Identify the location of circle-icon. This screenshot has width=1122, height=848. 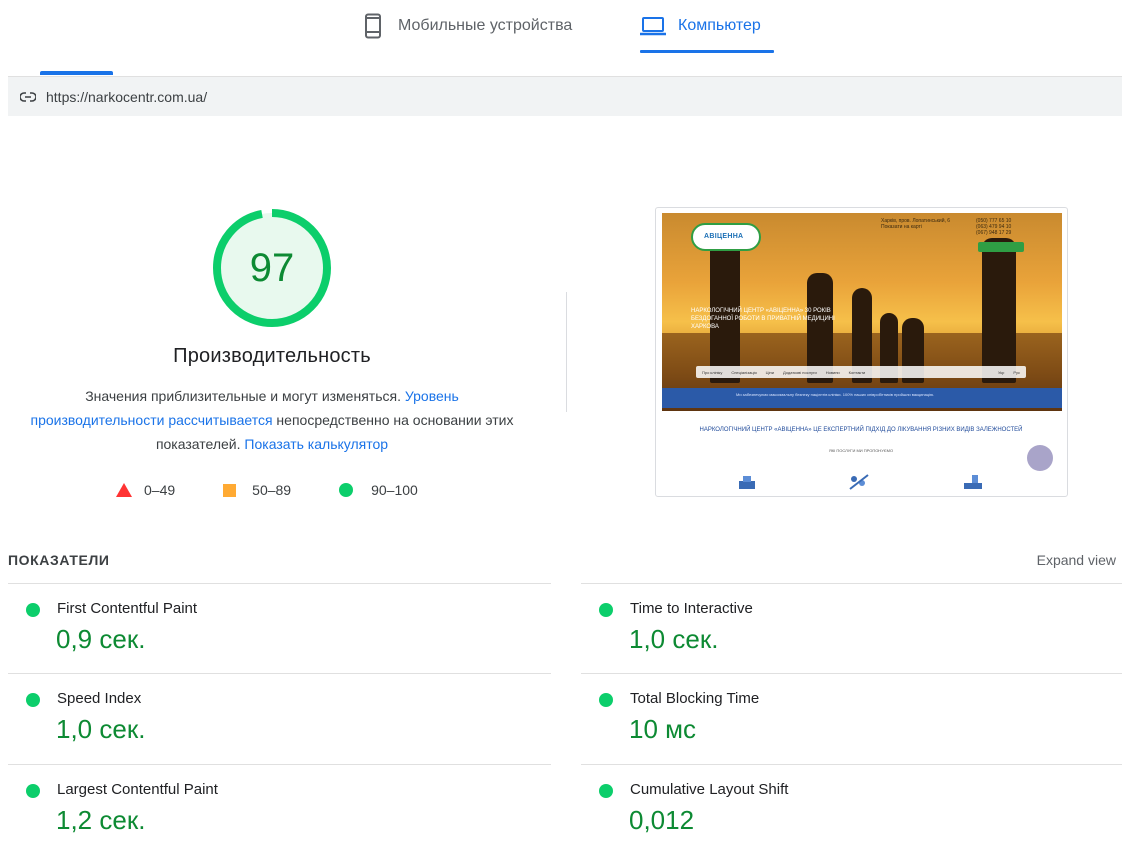
(346, 490).